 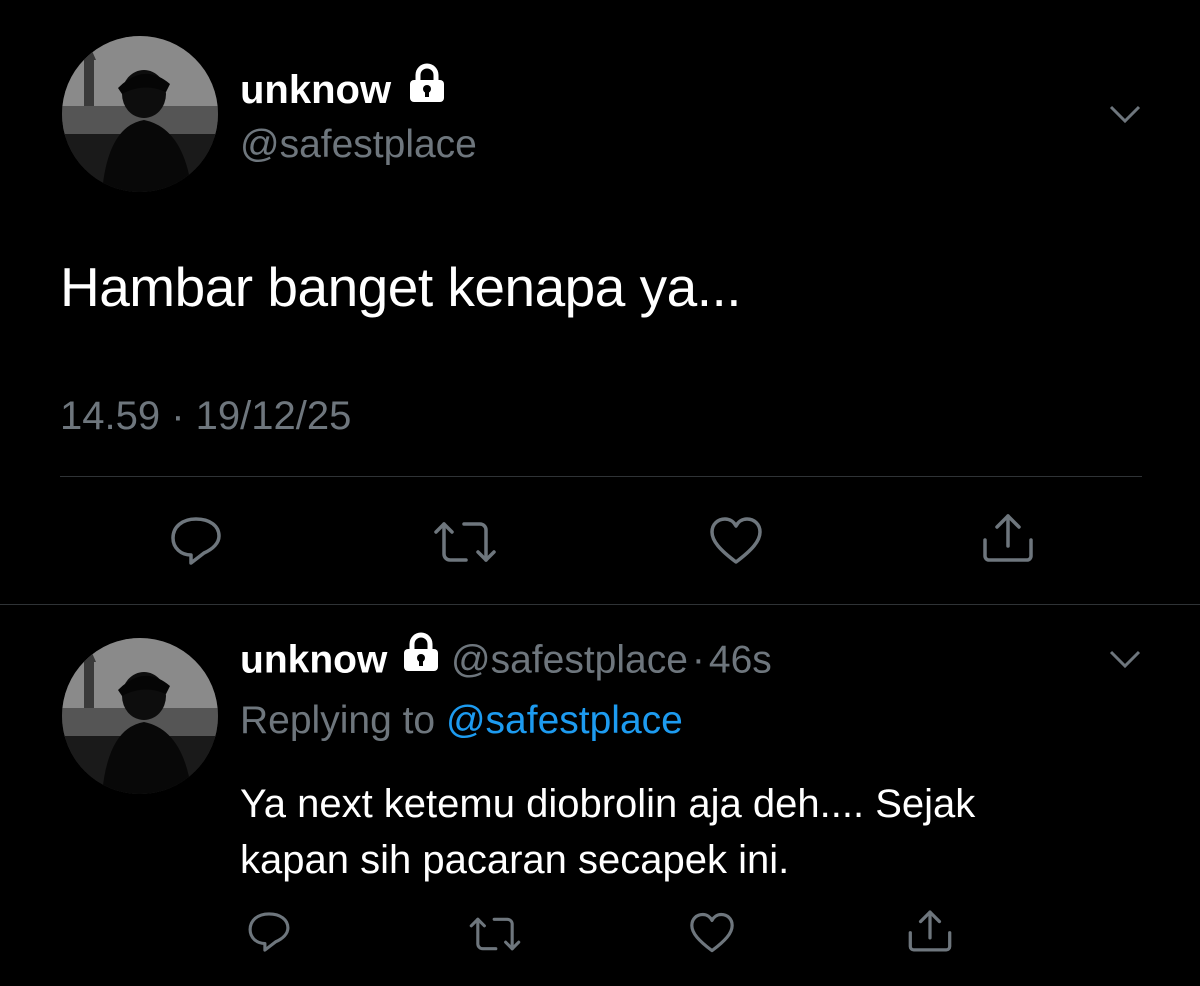 I want to click on handle: @safestplace, so click(x=358, y=145).